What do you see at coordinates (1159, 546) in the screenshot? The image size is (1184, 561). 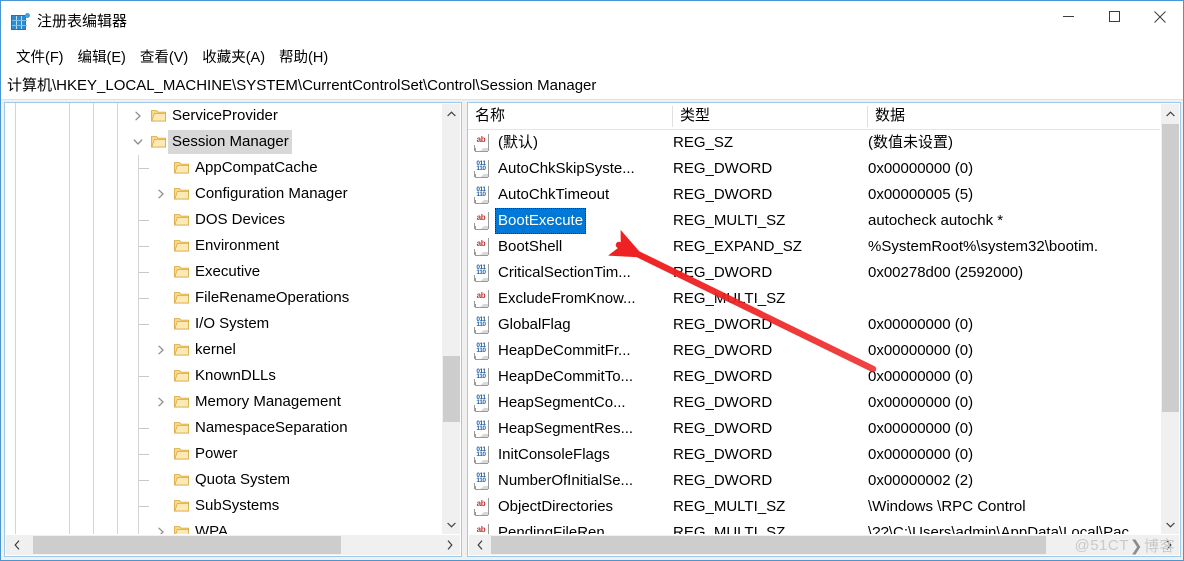 I see `watermark-suffix: 博客` at bounding box center [1159, 546].